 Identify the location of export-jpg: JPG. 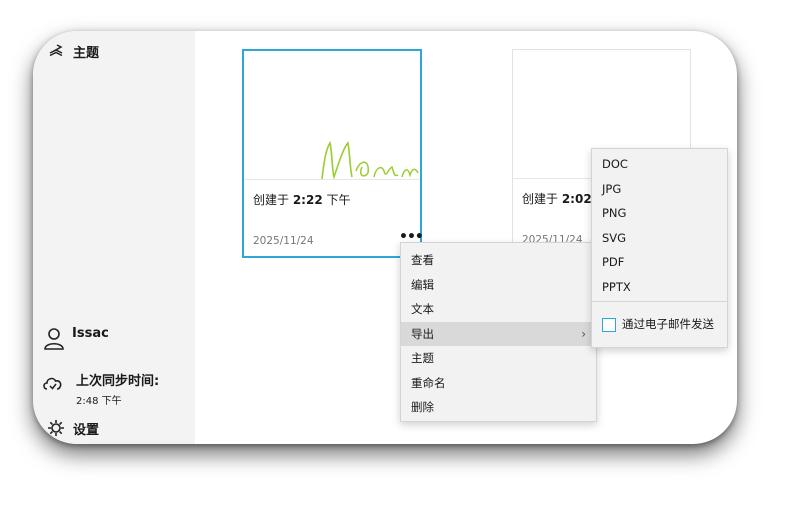
(659, 189).